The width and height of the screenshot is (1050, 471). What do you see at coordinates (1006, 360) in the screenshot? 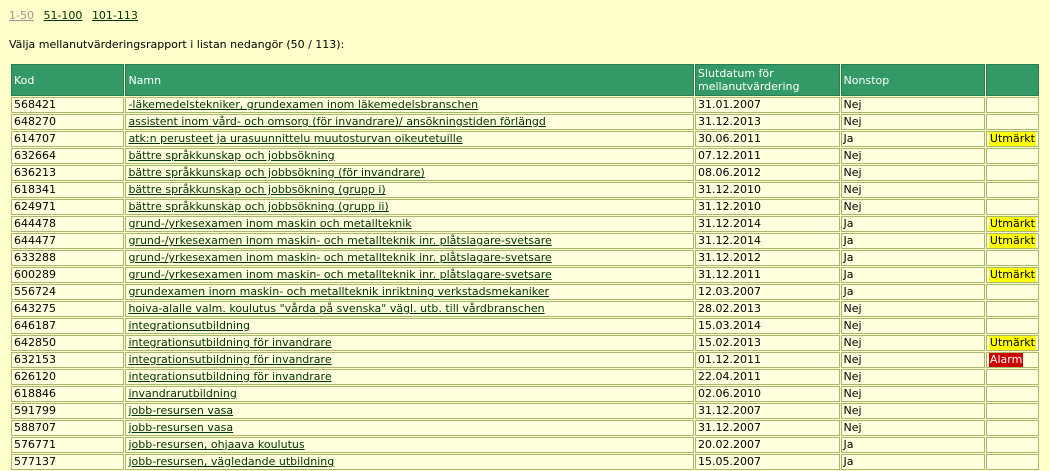
I see `status-badge: Alarm` at bounding box center [1006, 360].